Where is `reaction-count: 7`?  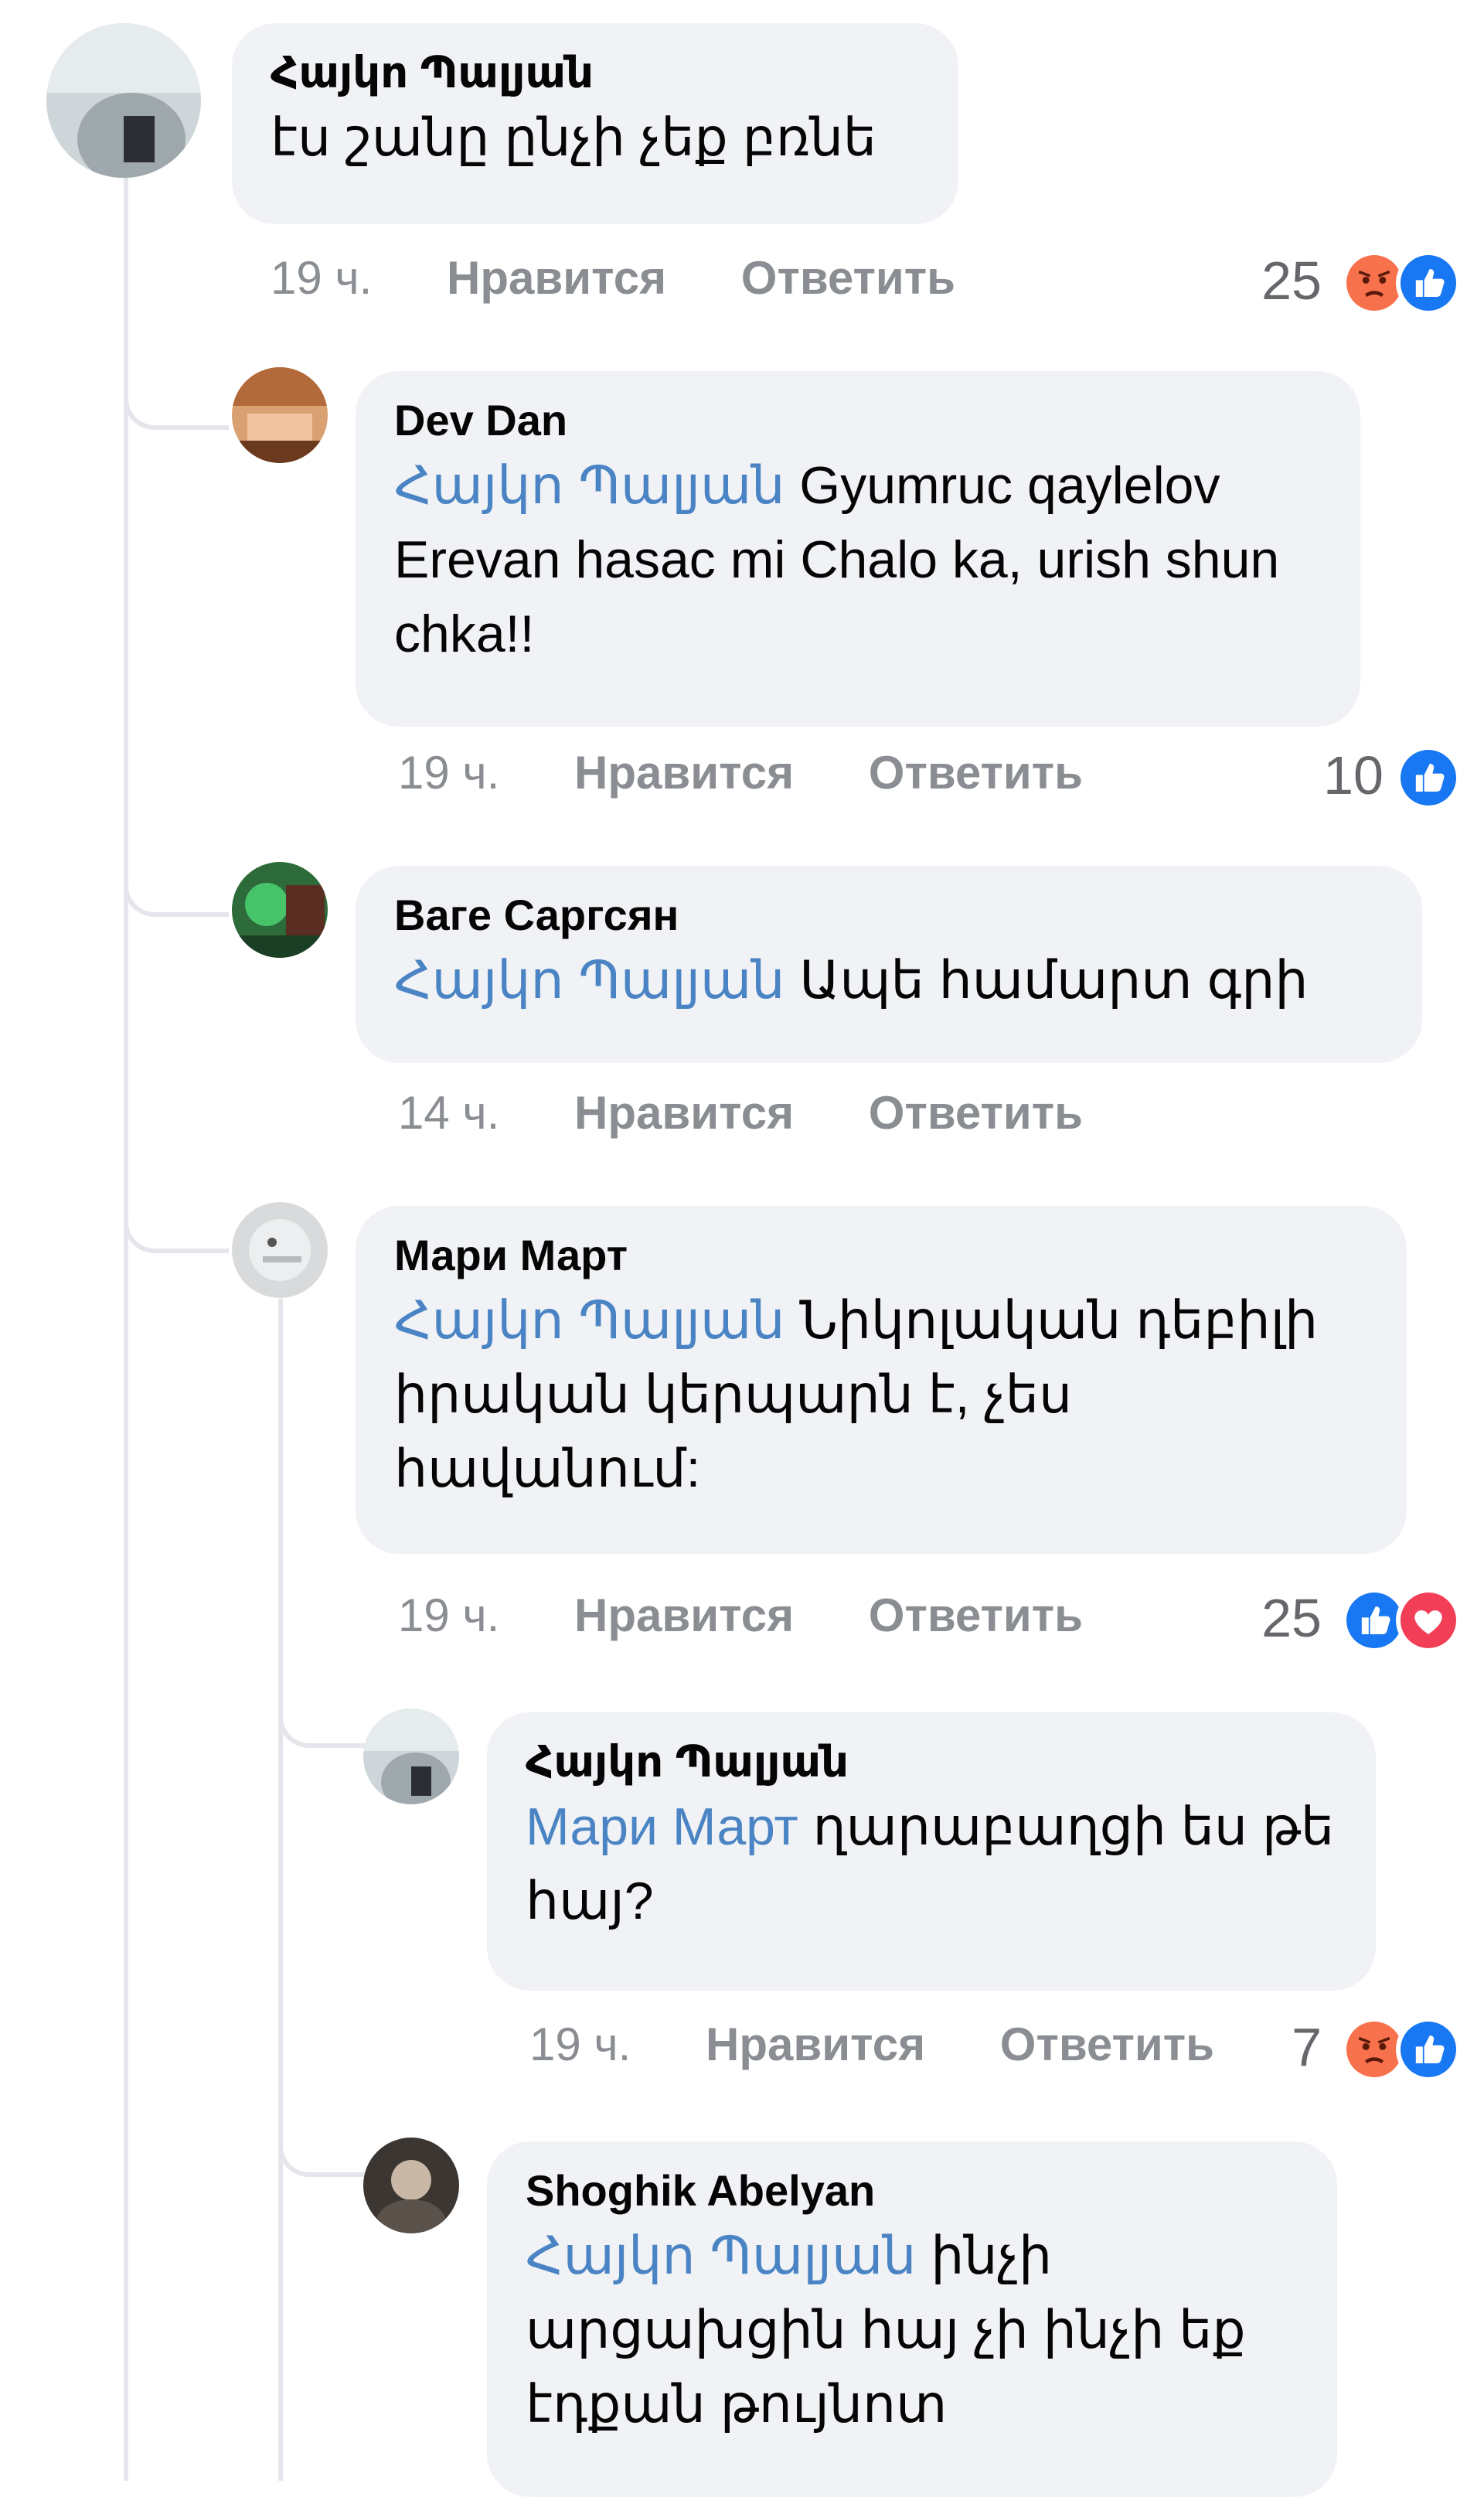
reaction-count: 7 is located at coordinates (1307, 2047).